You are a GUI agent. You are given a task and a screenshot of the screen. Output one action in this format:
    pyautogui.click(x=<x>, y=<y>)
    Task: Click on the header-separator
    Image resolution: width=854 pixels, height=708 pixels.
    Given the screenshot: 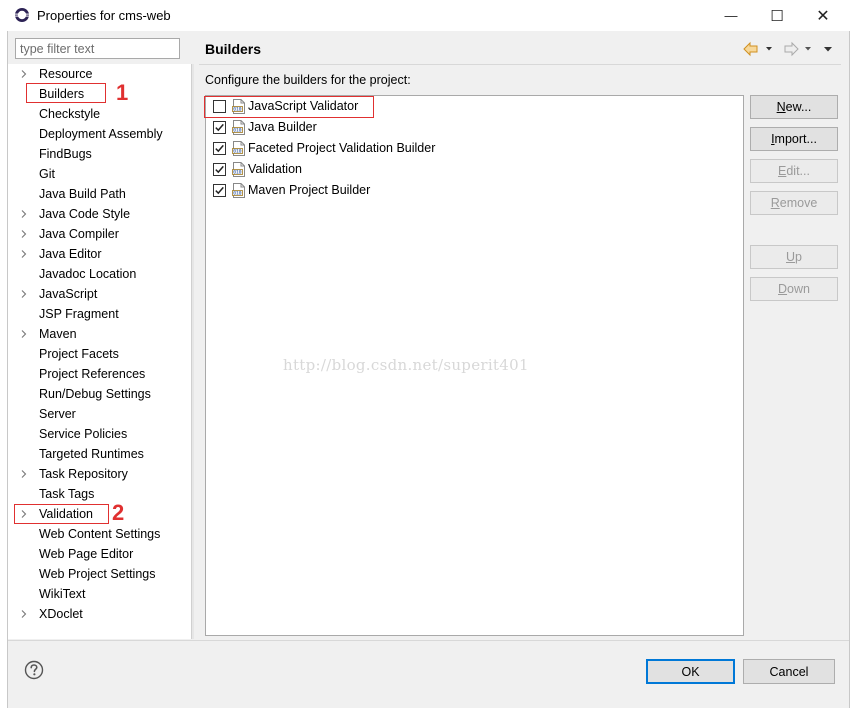 What is the action you would take?
    pyautogui.click(x=520, y=64)
    